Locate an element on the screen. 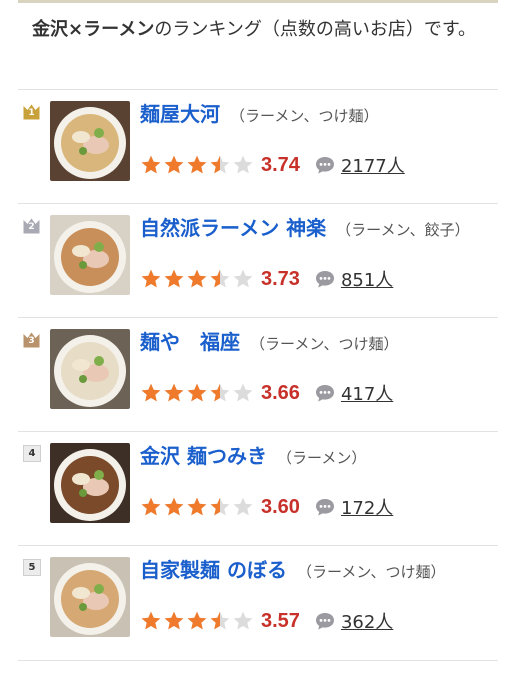  review-count-link: 417人 is located at coordinates (367, 393).